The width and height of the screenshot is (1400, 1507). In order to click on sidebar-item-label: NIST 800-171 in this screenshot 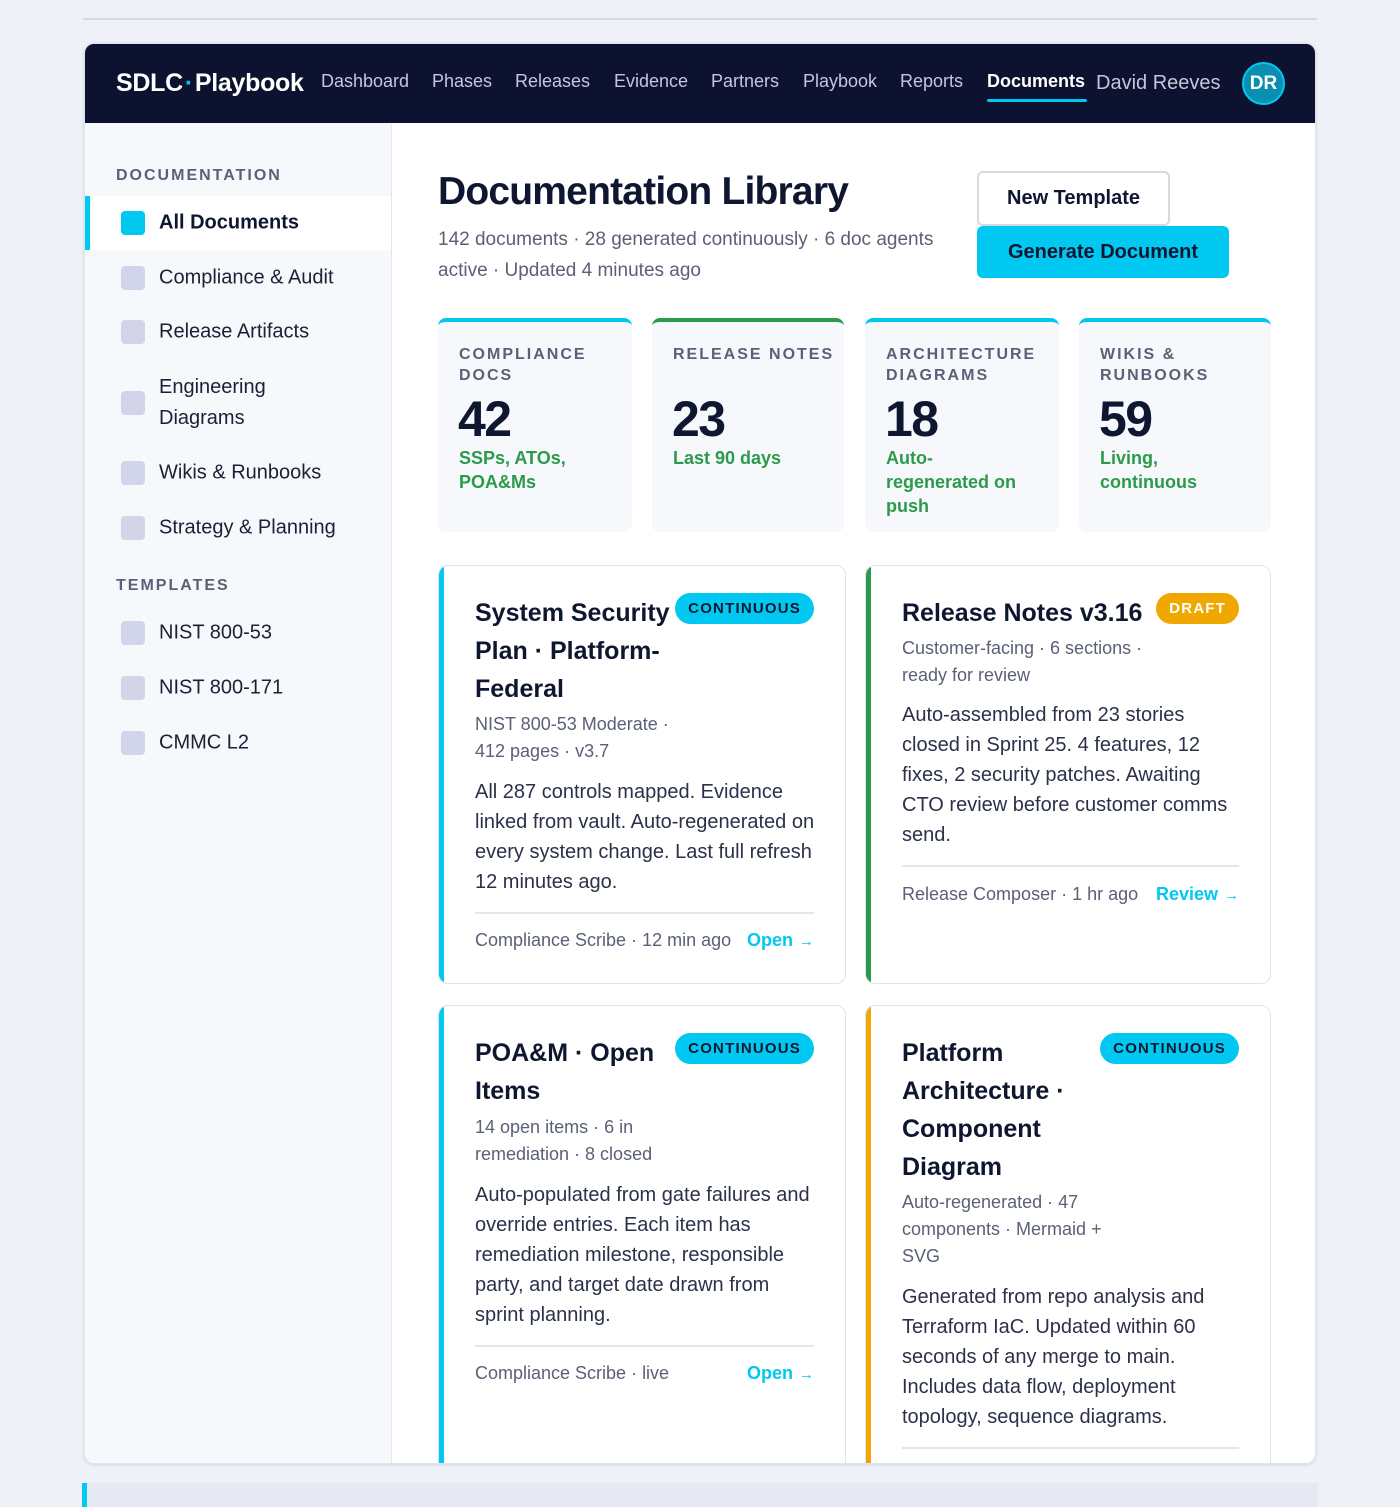, I will do `click(221, 687)`.